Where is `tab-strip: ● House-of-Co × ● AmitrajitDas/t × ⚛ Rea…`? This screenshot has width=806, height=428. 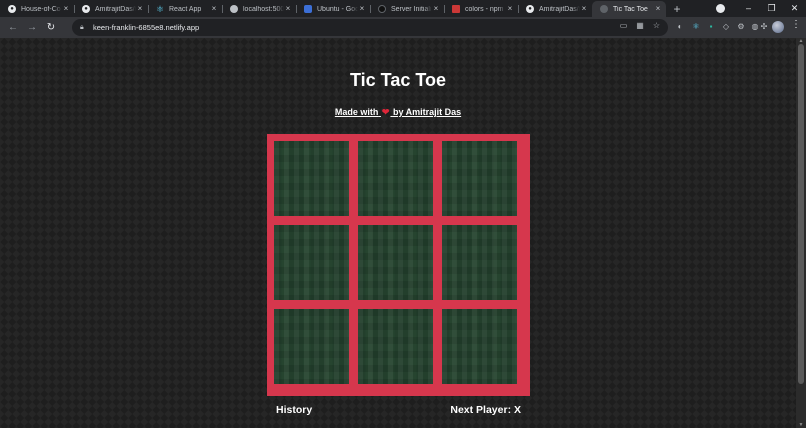 tab-strip: ● House-of-Co × ● AmitrajitDas/t × ⚛ Rea… is located at coordinates (403, 8).